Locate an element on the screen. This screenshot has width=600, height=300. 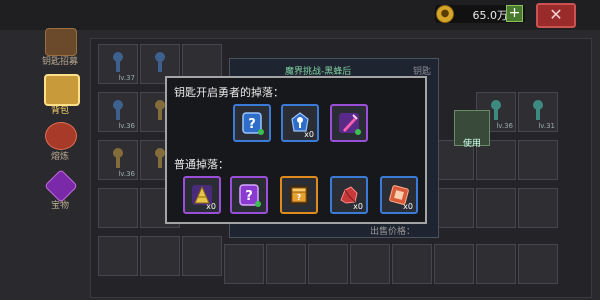
gold-chest-icon: ? is located at coordinates (299, 195).